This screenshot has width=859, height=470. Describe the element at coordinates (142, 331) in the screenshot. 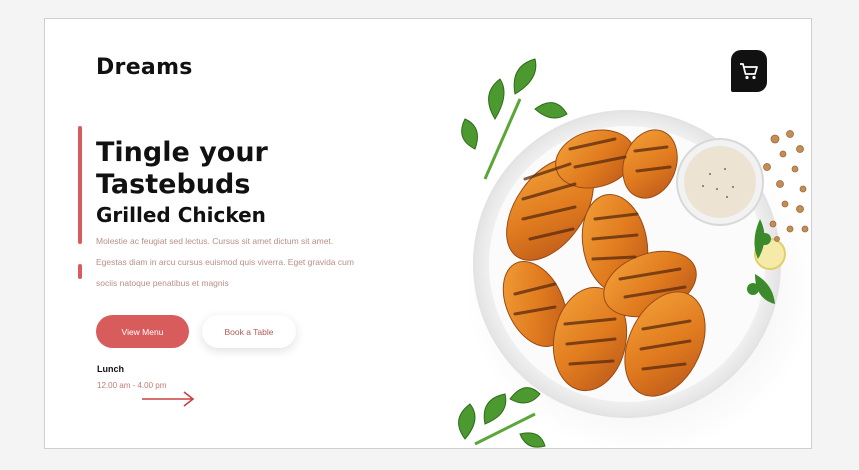

I see `view-menu-button: View Menu` at that location.